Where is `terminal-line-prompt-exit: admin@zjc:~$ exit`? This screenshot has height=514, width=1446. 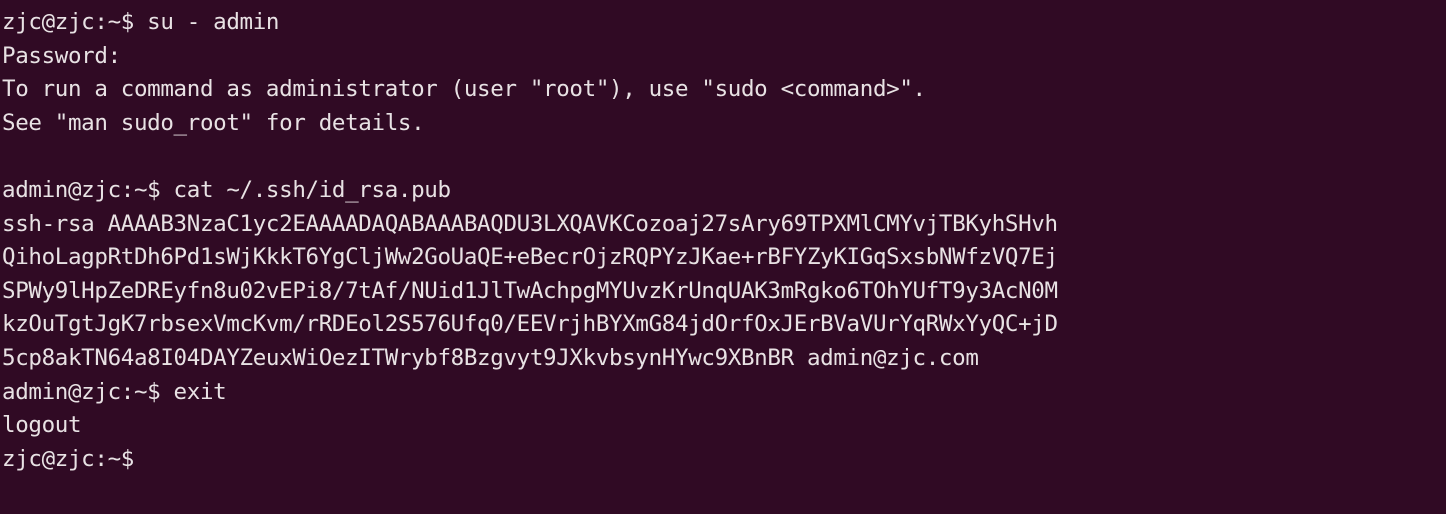 terminal-line-prompt-exit: admin@zjc:~$ exit is located at coordinates (114, 391).